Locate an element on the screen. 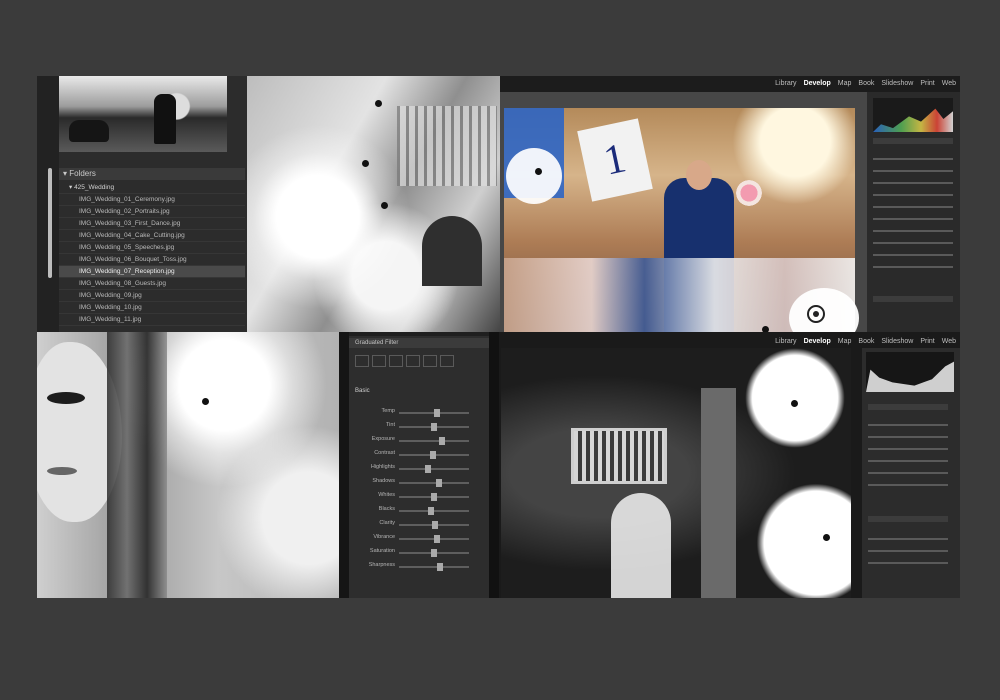  file-item: IMG_Wedding_05_Speeches.jpg is located at coordinates (152, 248).